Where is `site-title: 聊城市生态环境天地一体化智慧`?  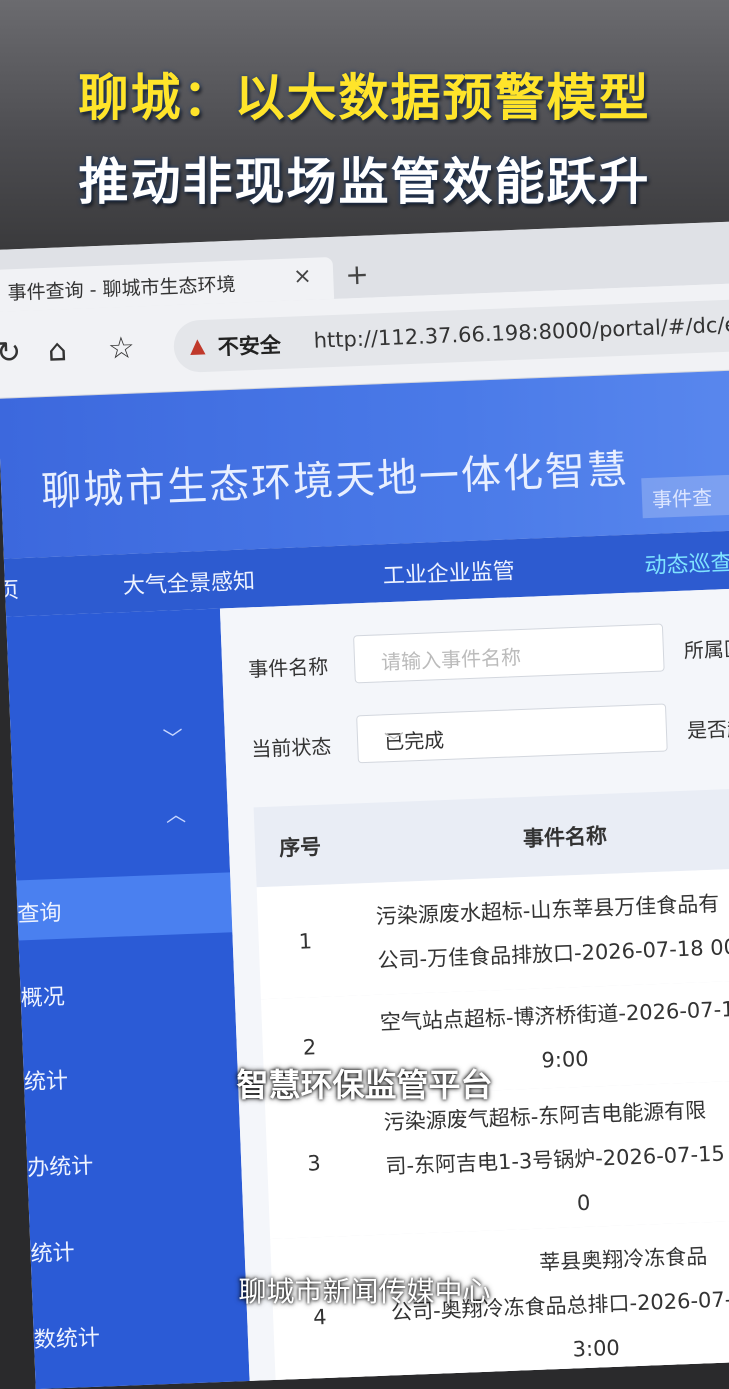 site-title: 聊城市生态环境天地一体化智慧 is located at coordinates (335, 481).